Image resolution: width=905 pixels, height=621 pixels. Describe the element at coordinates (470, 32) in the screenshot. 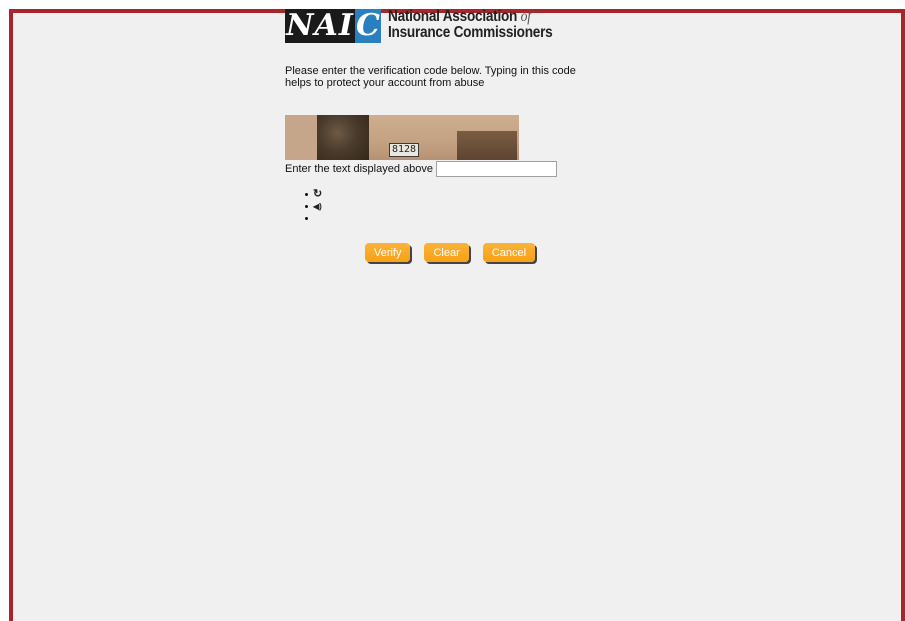

I see `logo-line2: Insurance Commissioners` at that location.